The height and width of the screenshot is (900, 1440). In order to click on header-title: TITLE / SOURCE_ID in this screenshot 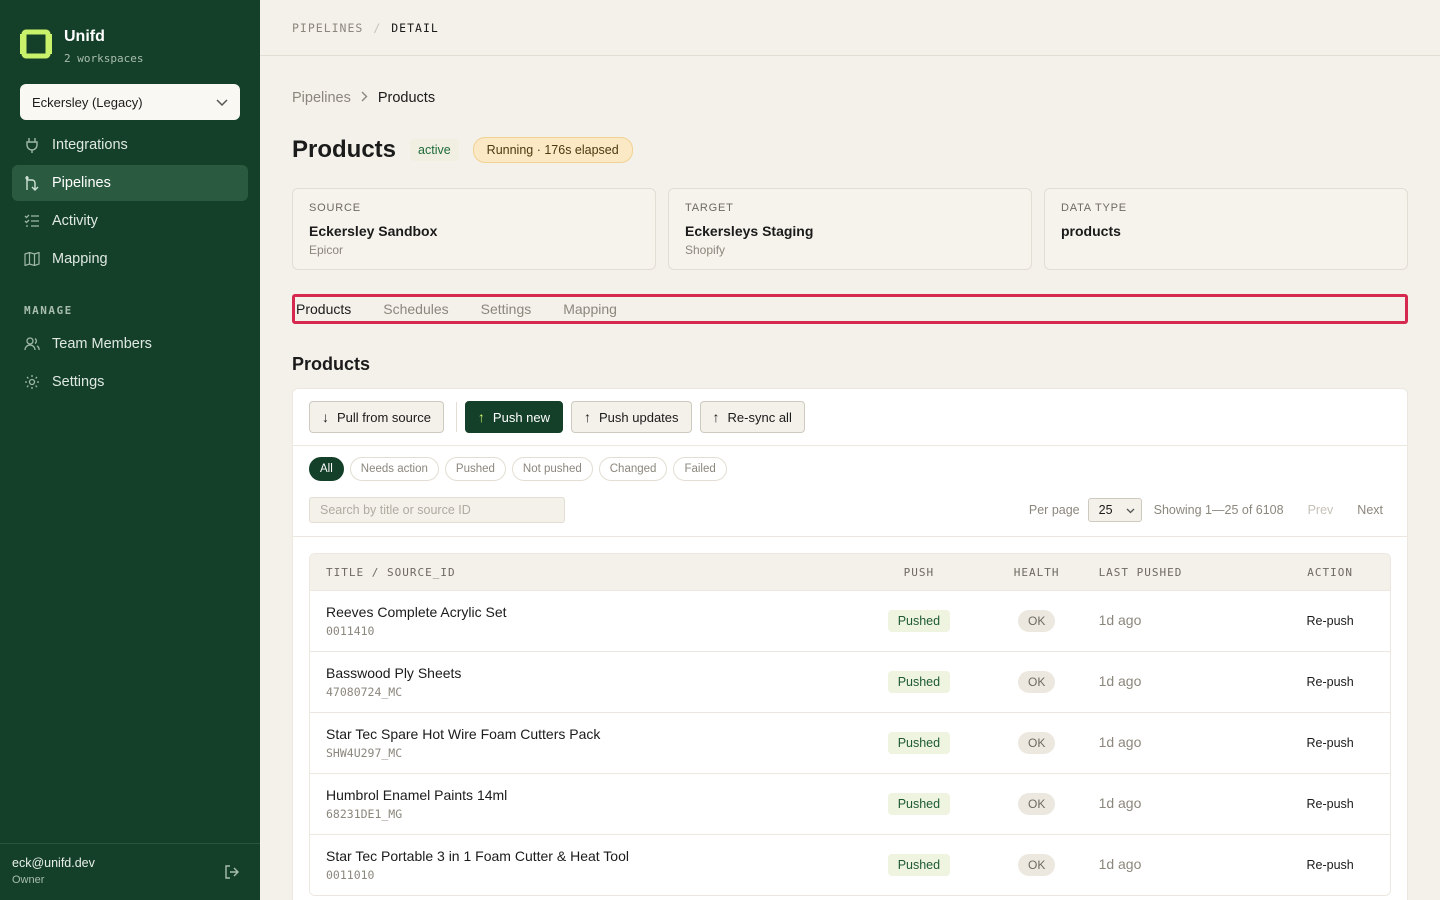, I will do `click(584, 572)`.